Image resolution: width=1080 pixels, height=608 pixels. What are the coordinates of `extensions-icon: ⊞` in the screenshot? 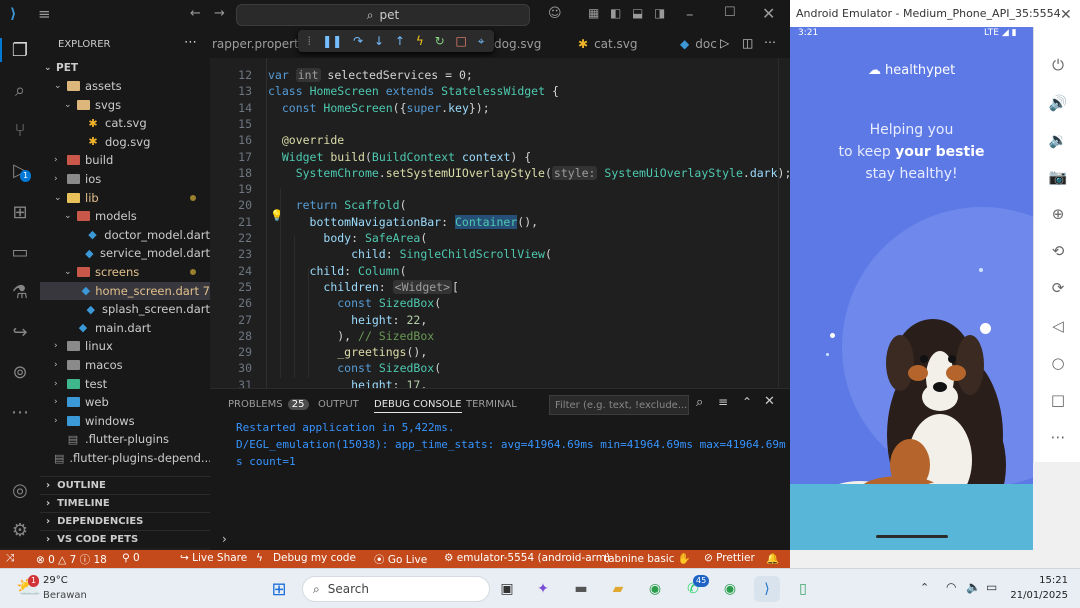 It's located at (20, 212).